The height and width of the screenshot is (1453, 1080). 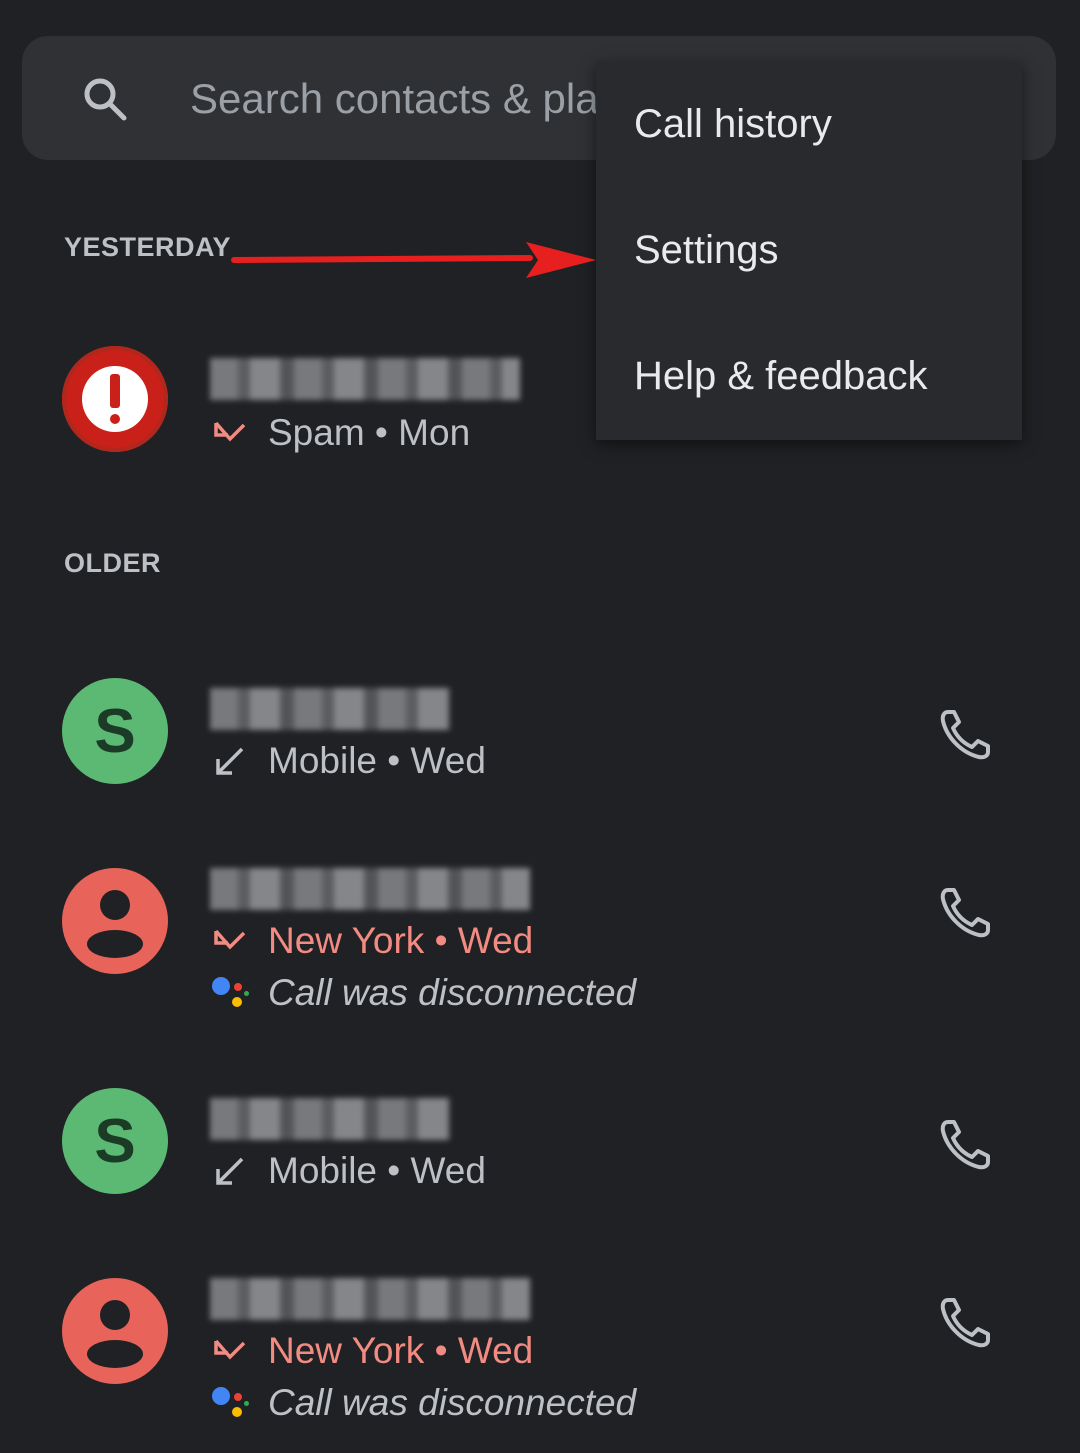 What do you see at coordinates (148, 247) in the screenshot?
I see `section-header-yesterday: YESTERDAY` at bounding box center [148, 247].